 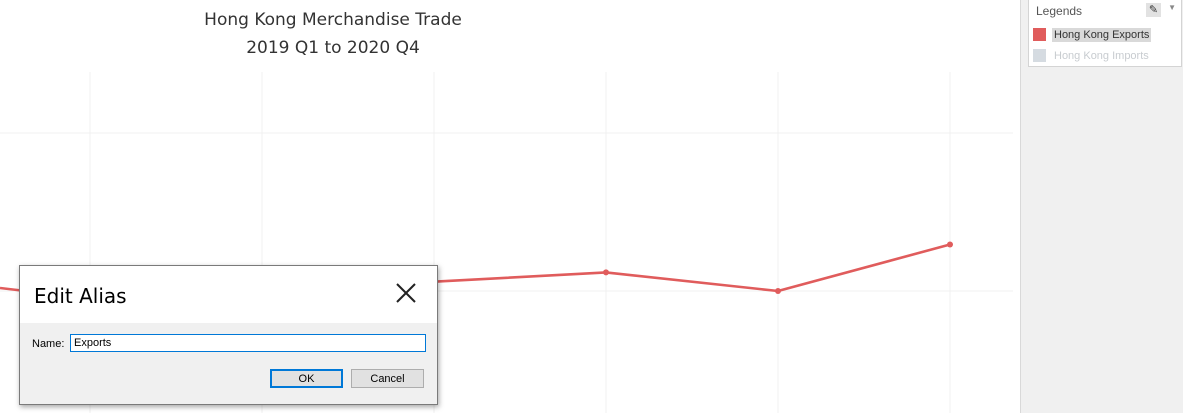 I want to click on edit-alias-dialog: Edit Alias Name: OK Cancel, so click(x=228, y=335).